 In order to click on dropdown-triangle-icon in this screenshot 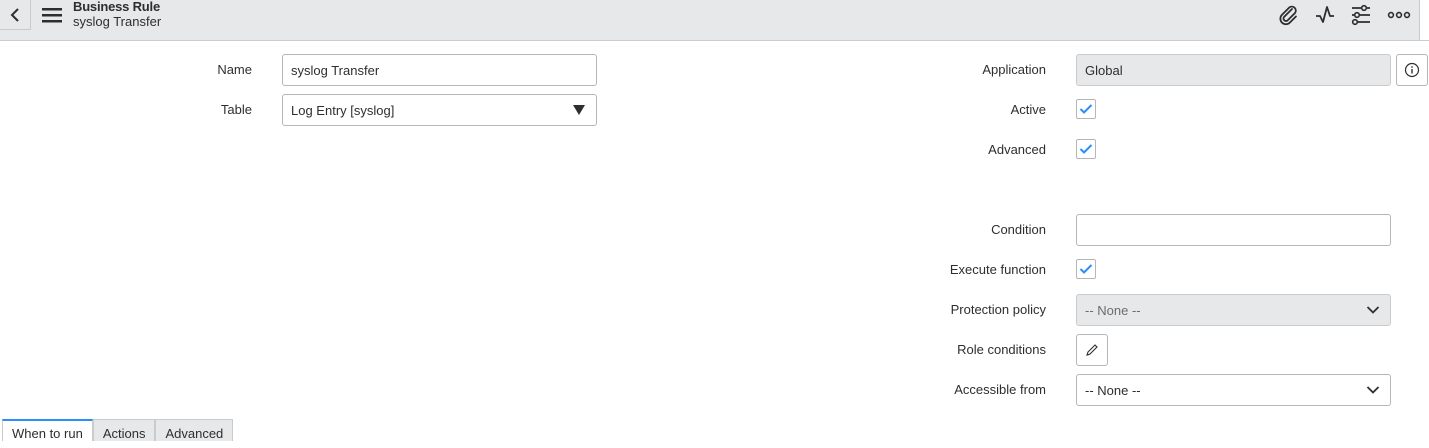, I will do `click(579, 110)`.